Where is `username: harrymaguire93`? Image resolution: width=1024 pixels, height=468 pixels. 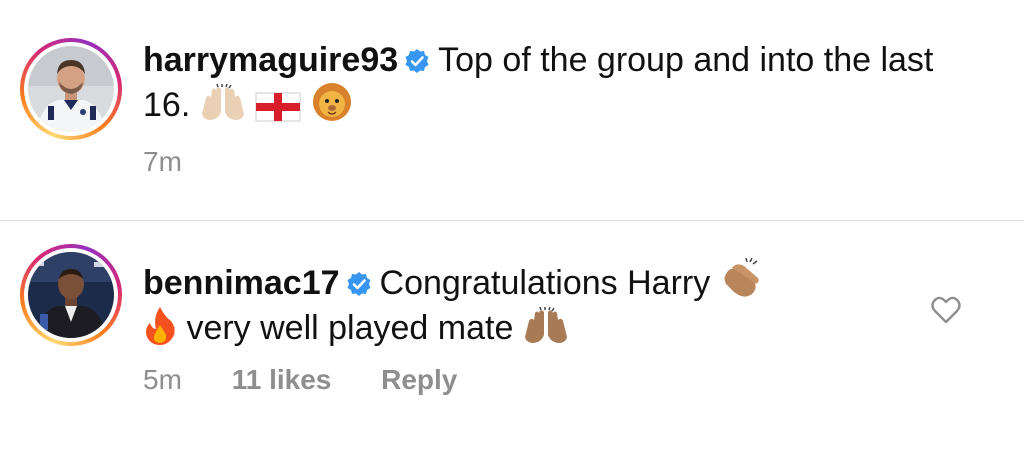 username: harrymaguire93 is located at coordinates (270, 60).